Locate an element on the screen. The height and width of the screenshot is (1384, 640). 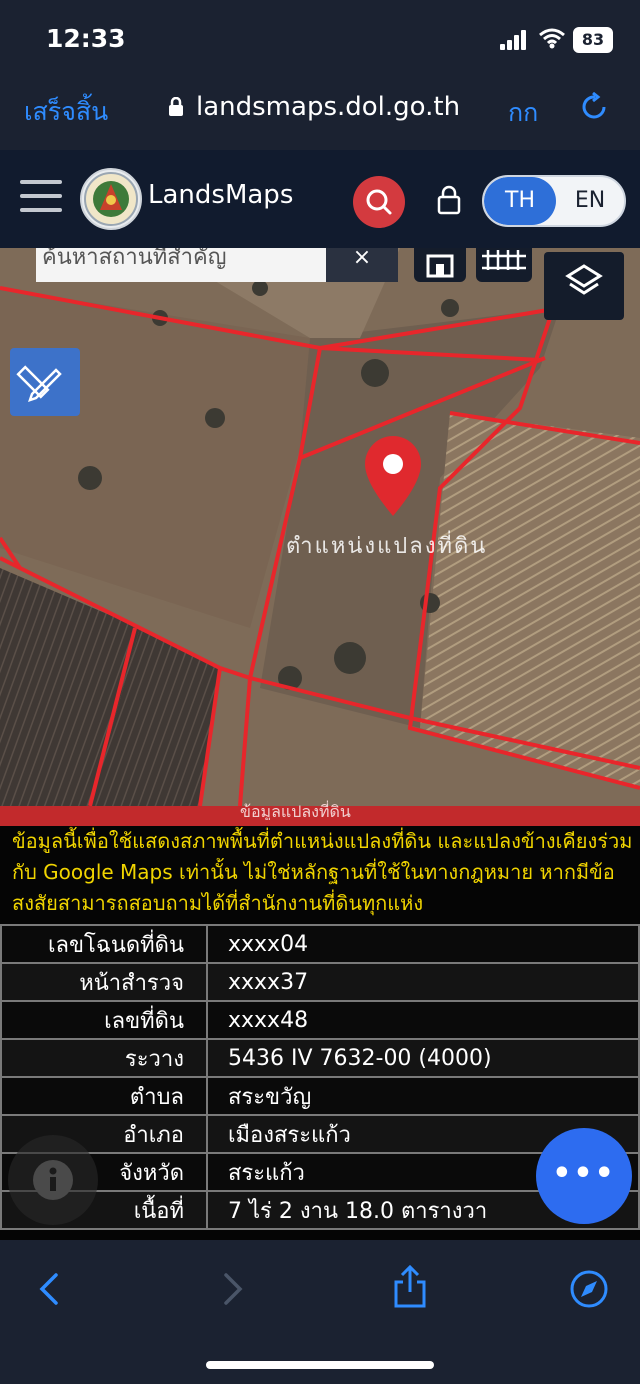
forward-icon is located at coordinates (232, 1289).